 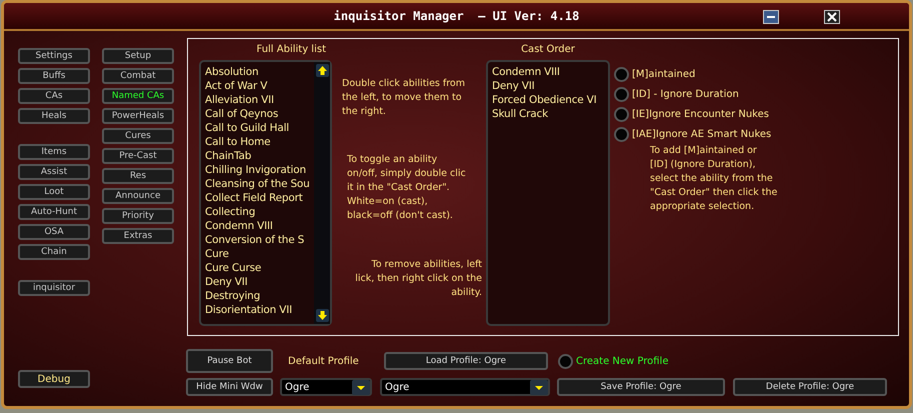 What do you see at coordinates (548, 50) in the screenshot?
I see `list-title: Cast Order` at bounding box center [548, 50].